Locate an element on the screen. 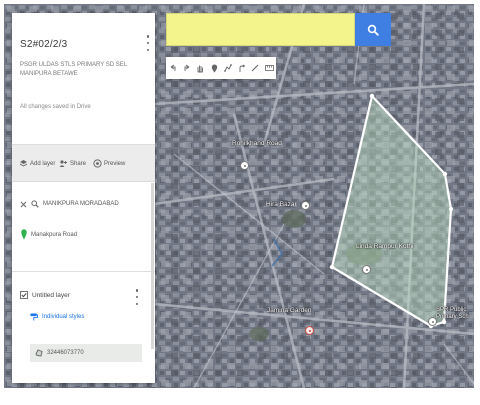  polygon-shape-icon is located at coordinates (39, 353).